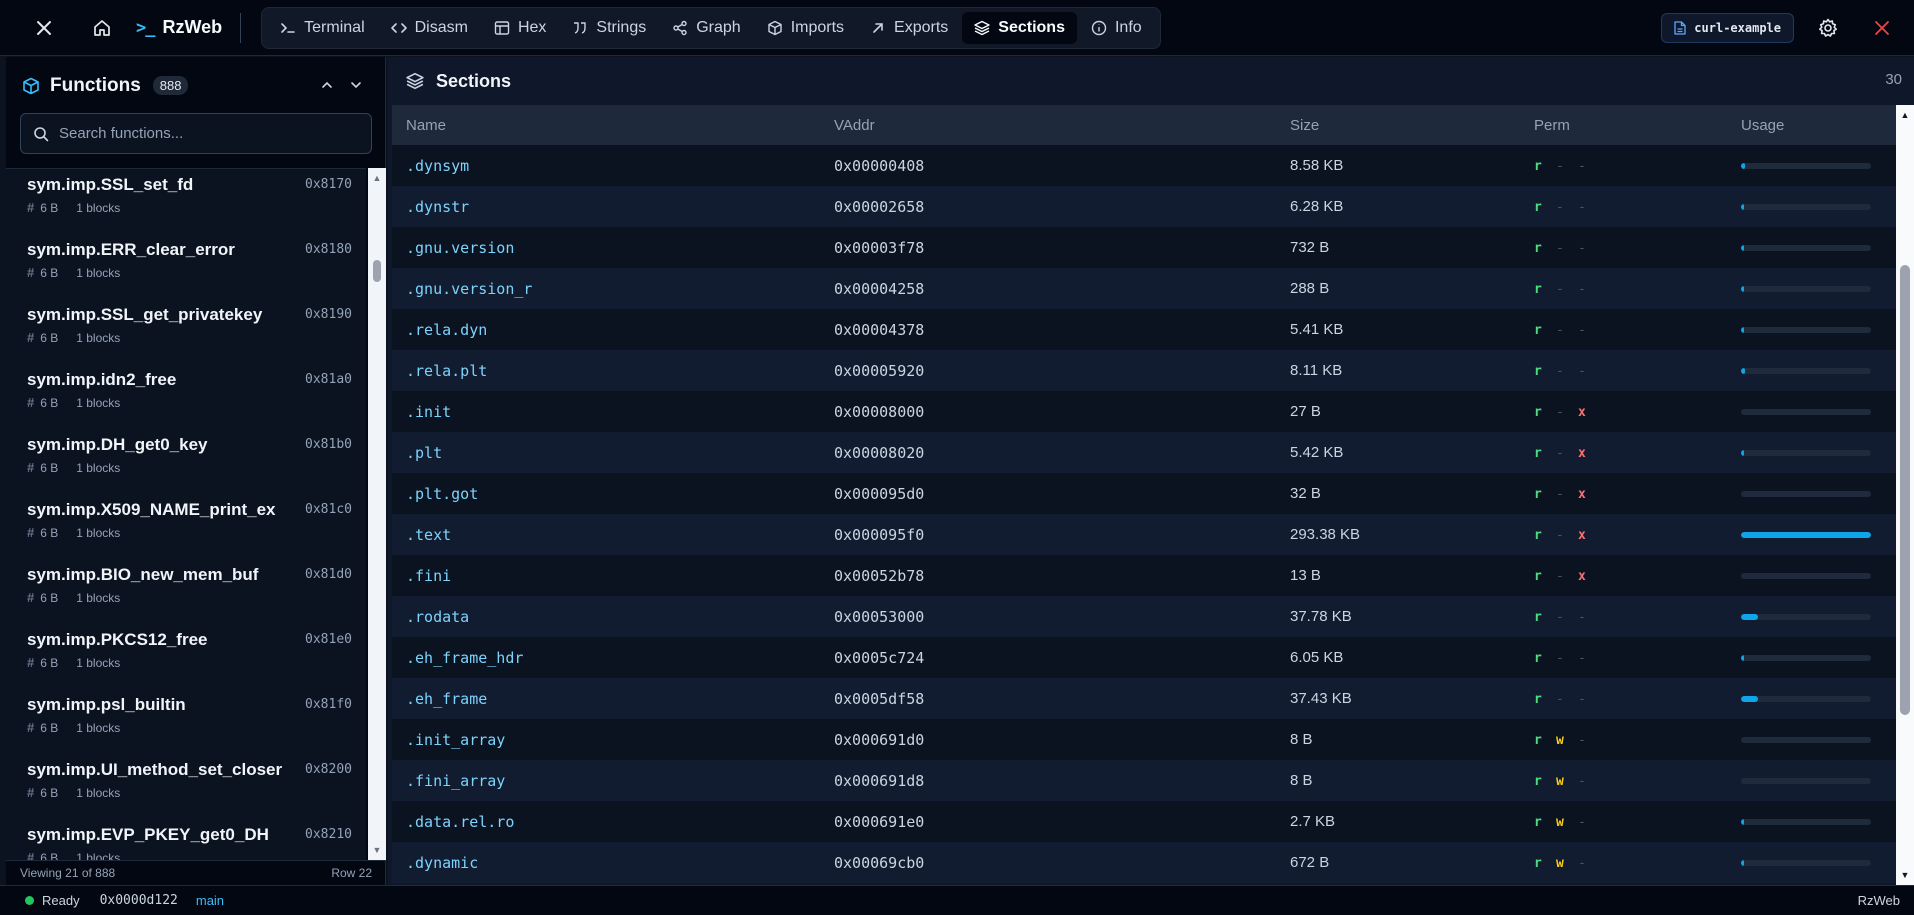 Image resolution: width=1914 pixels, height=915 pixels. What do you see at coordinates (1742, 821) in the screenshot?
I see `usage-bar-fill` at bounding box center [1742, 821].